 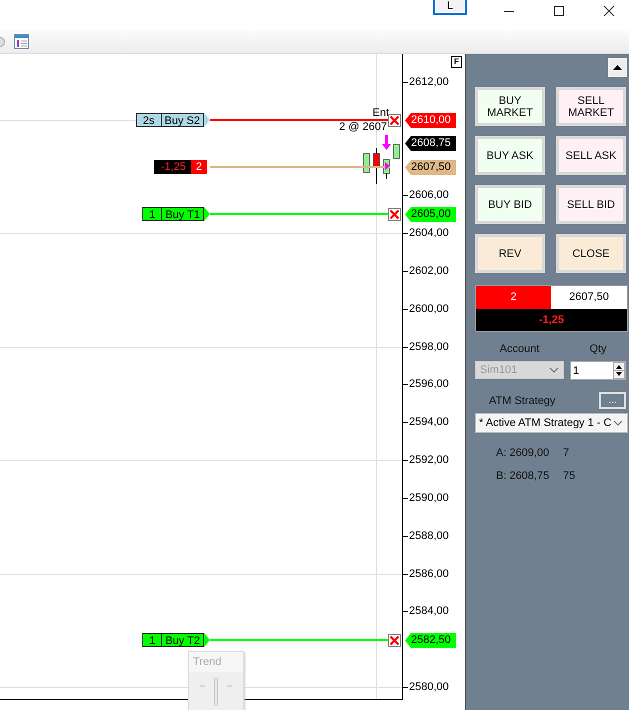 I want to click on price-tick-label: 2604,00, so click(x=429, y=233).